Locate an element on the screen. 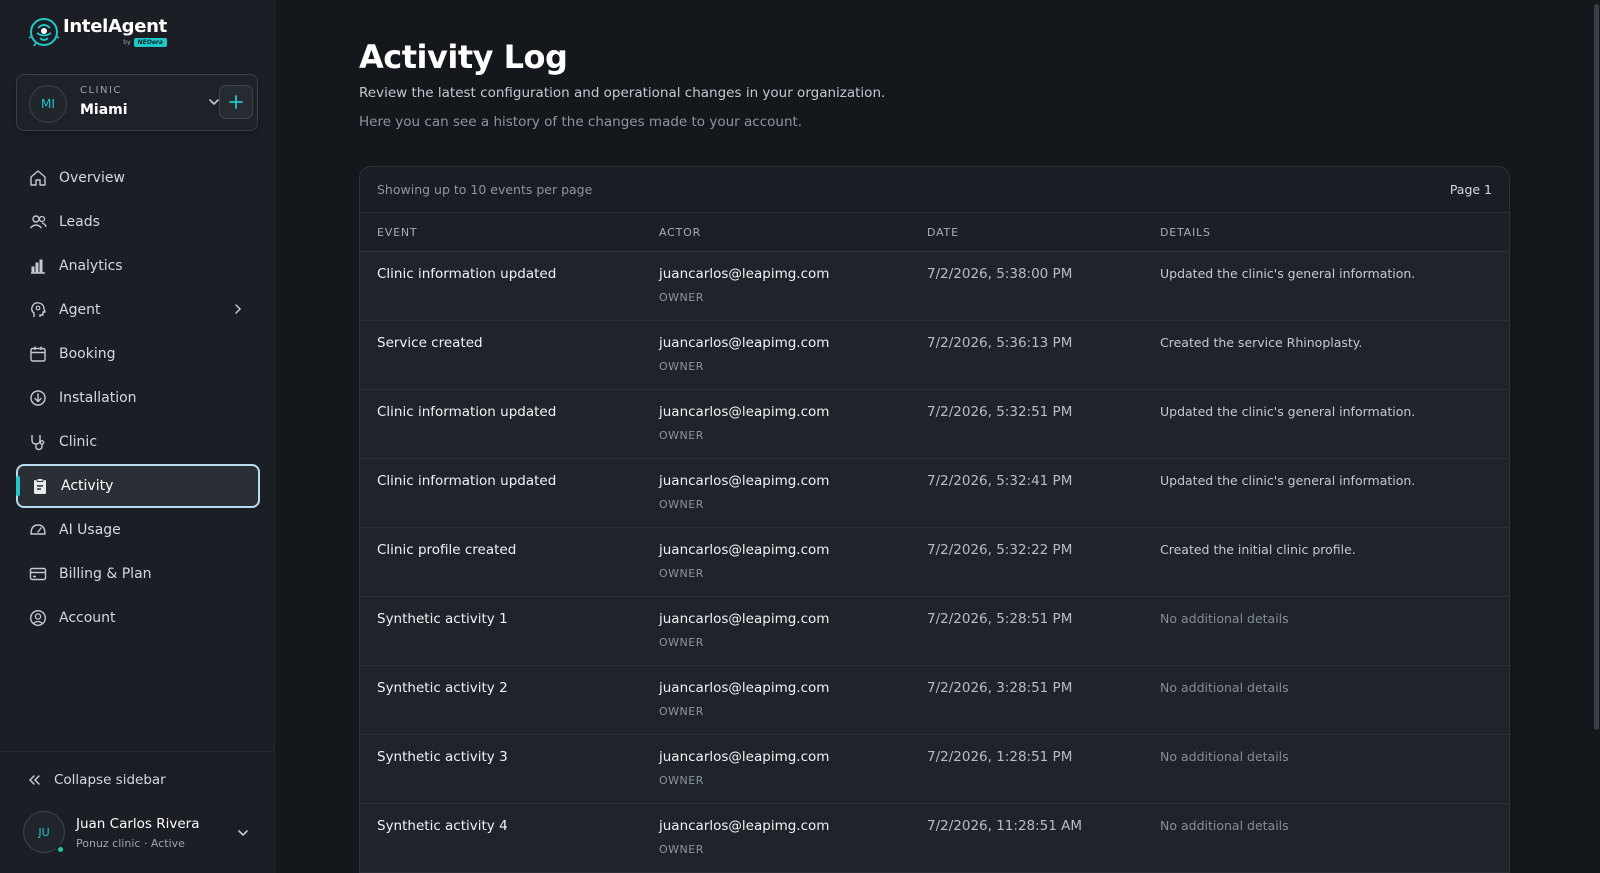 This screenshot has width=1600, height=873. logo-brand: NEOera is located at coordinates (150, 42).